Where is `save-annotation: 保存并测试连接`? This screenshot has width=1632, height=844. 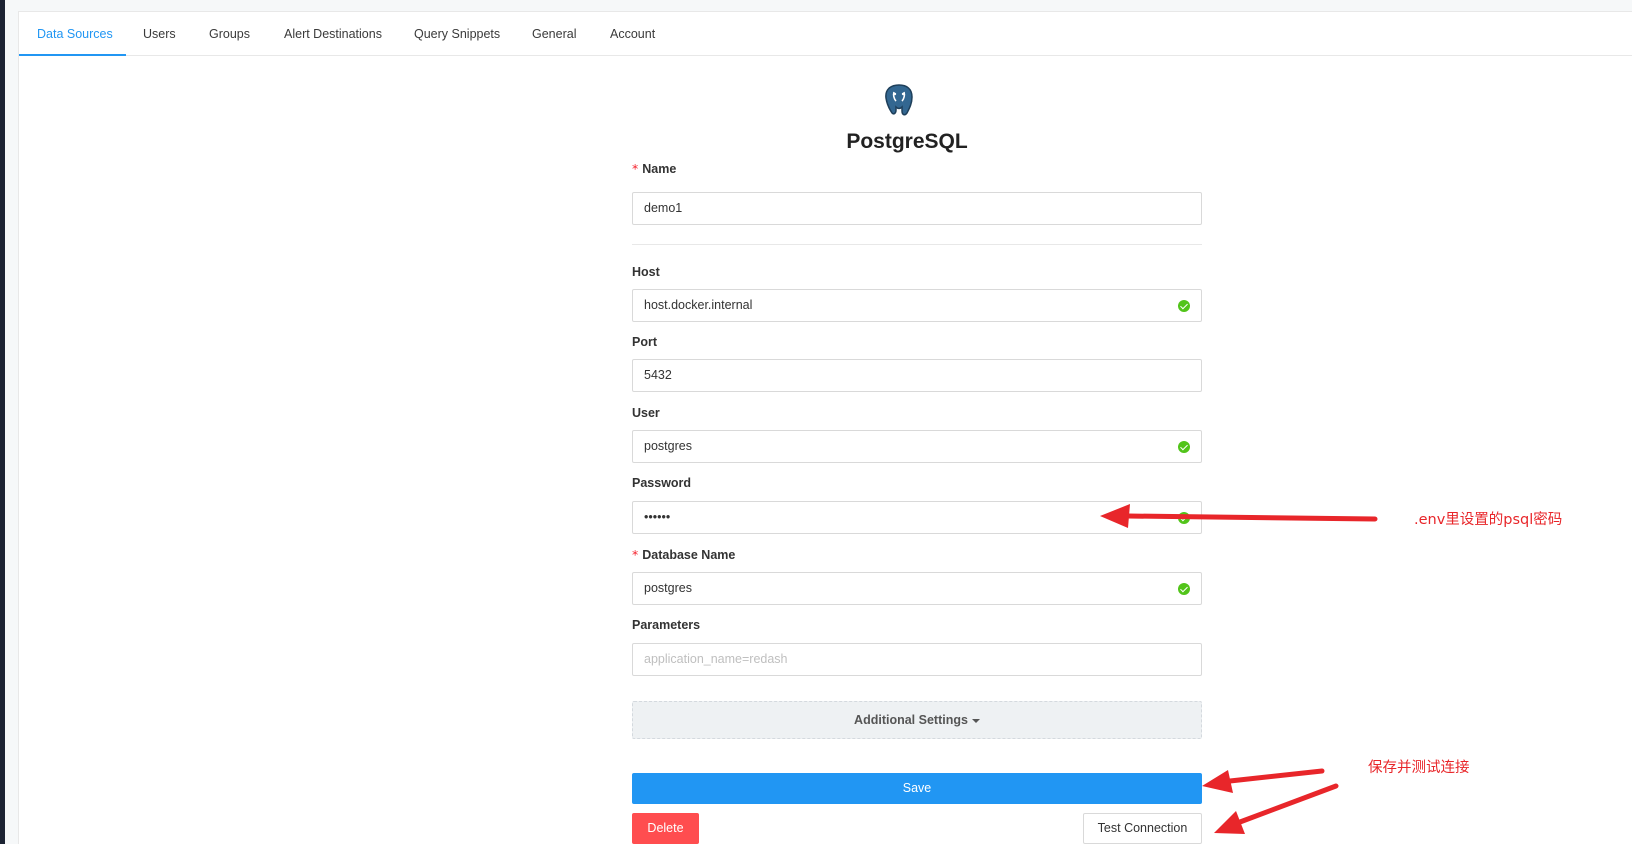
save-annotation: 保存并测试连接 is located at coordinates (1419, 768).